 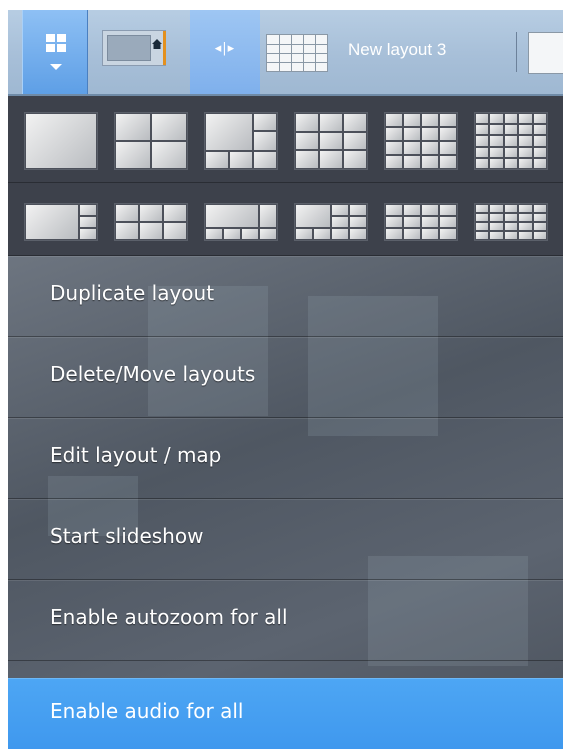 What do you see at coordinates (331, 222) in the screenshot?
I see `layout-template-1-8-wide` at bounding box center [331, 222].